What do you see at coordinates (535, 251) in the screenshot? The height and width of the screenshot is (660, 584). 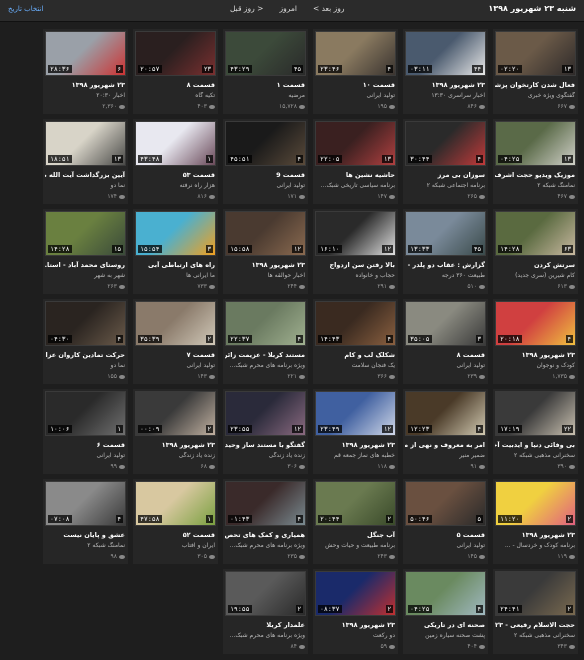 I see `video-card: ۱۴:۲۸ ۶۳ سرتش کردن کام شیرین (سری جدید) ۶۱۳` at bounding box center [535, 251].